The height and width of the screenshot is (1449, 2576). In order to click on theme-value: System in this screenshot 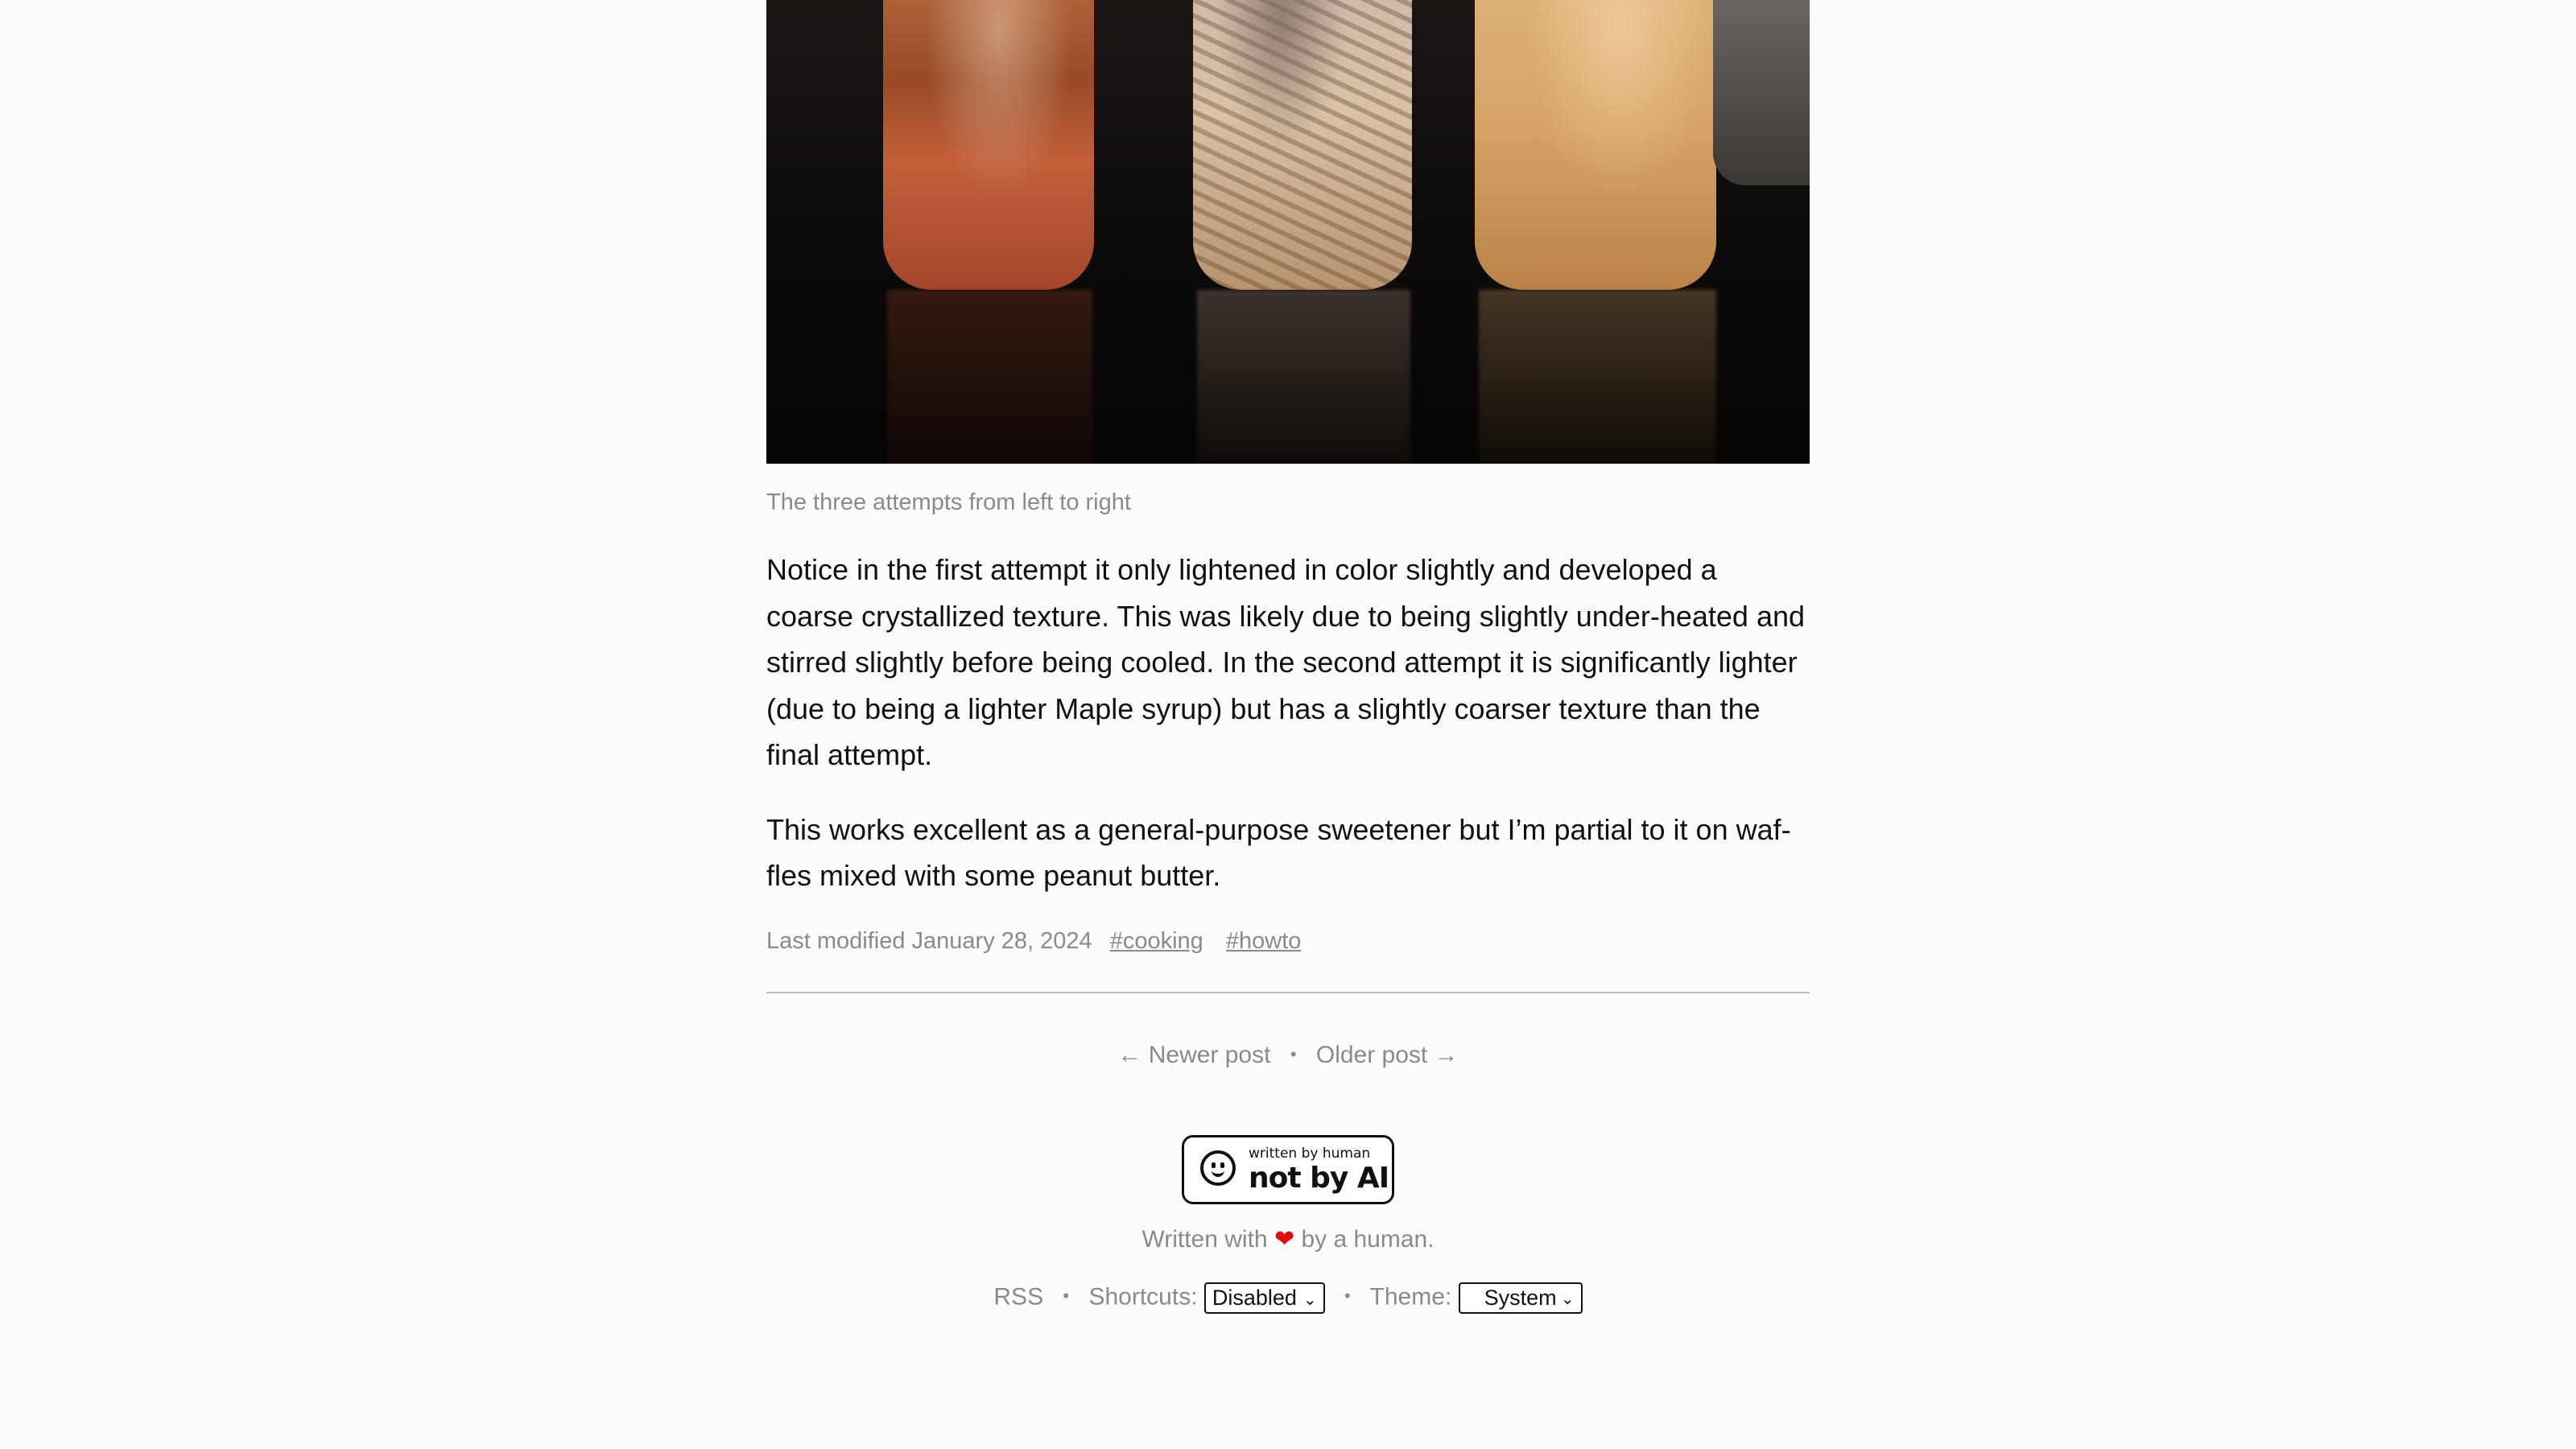, I will do `click(1520, 1297)`.